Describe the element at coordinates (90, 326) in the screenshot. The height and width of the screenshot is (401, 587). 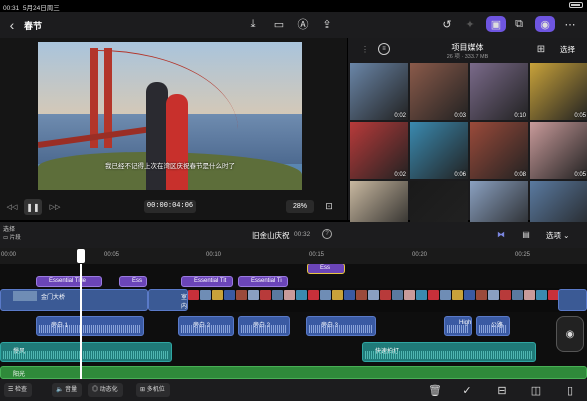
I see `voiceover-clip: 旁白 1` at that location.